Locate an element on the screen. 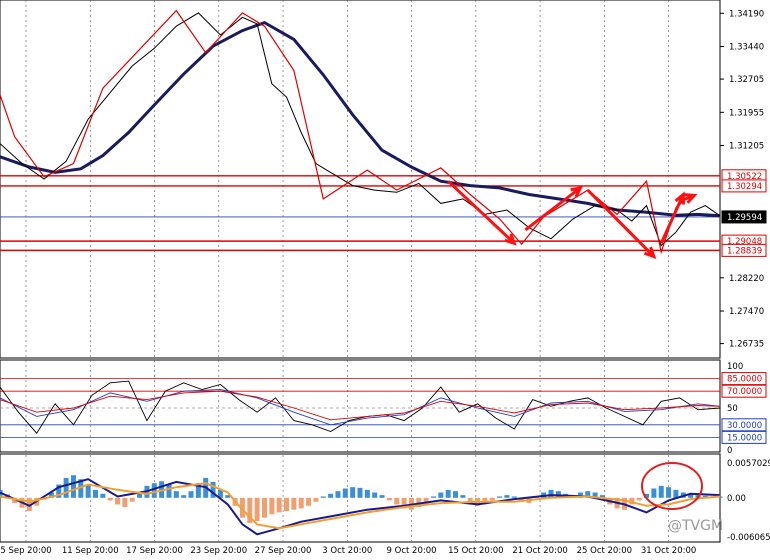 The width and height of the screenshot is (770, 560). macd-tick-label: 0.0057029 is located at coordinates (748, 464).